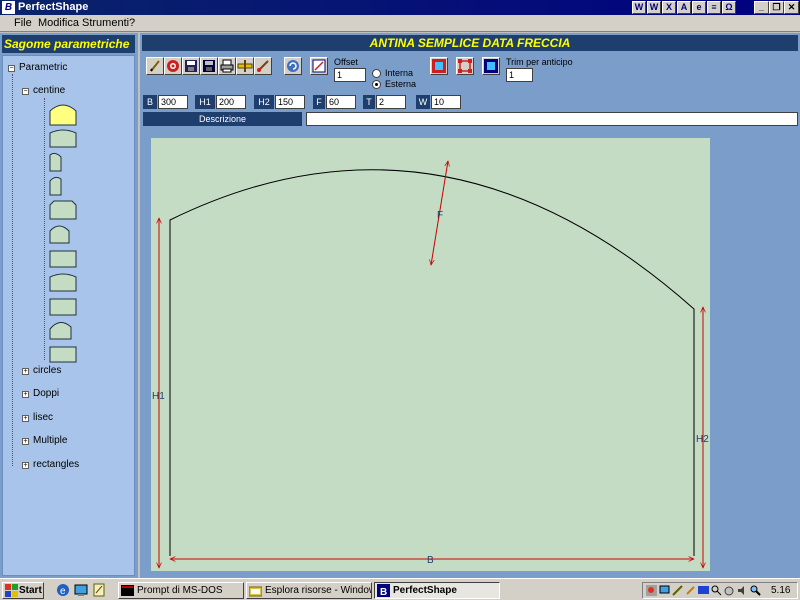 This screenshot has height=600, width=800. I want to click on start-button: Start, so click(23, 590).